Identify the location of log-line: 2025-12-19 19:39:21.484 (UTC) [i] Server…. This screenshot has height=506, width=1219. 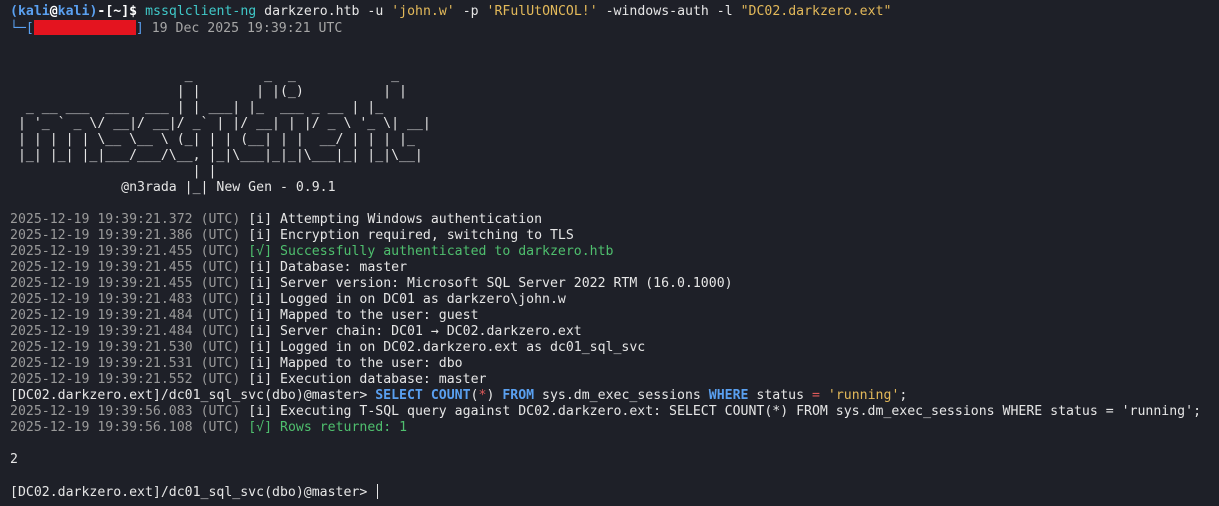
(614, 332).